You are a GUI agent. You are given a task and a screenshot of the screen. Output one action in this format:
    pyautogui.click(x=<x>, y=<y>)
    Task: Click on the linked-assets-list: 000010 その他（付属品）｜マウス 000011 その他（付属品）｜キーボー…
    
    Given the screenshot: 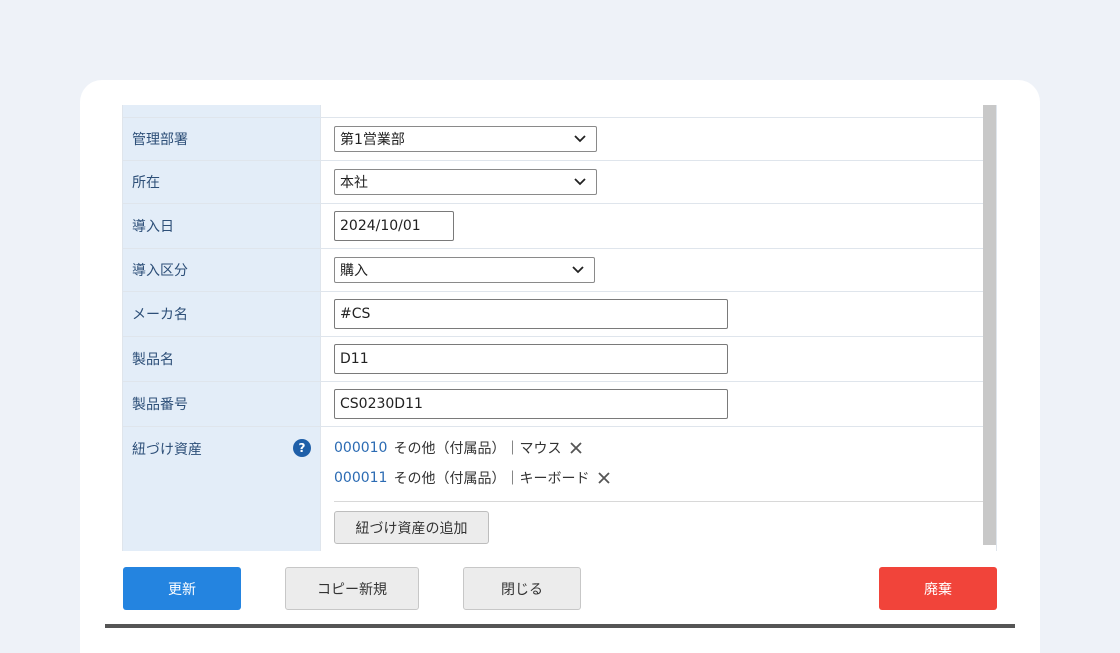 What is the action you would take?
    pyautogui.click(x=665, y=488)
    